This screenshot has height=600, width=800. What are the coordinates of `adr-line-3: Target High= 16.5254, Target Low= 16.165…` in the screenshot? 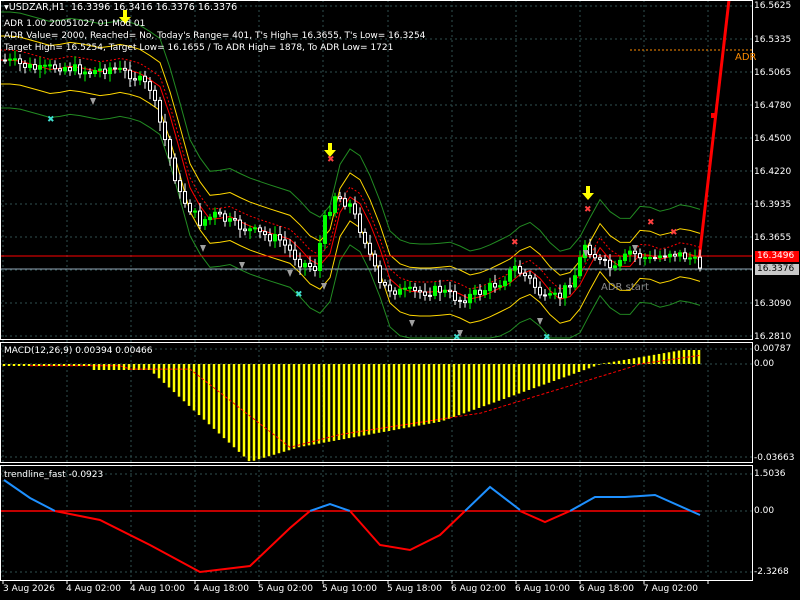 It's located at (199, 48).